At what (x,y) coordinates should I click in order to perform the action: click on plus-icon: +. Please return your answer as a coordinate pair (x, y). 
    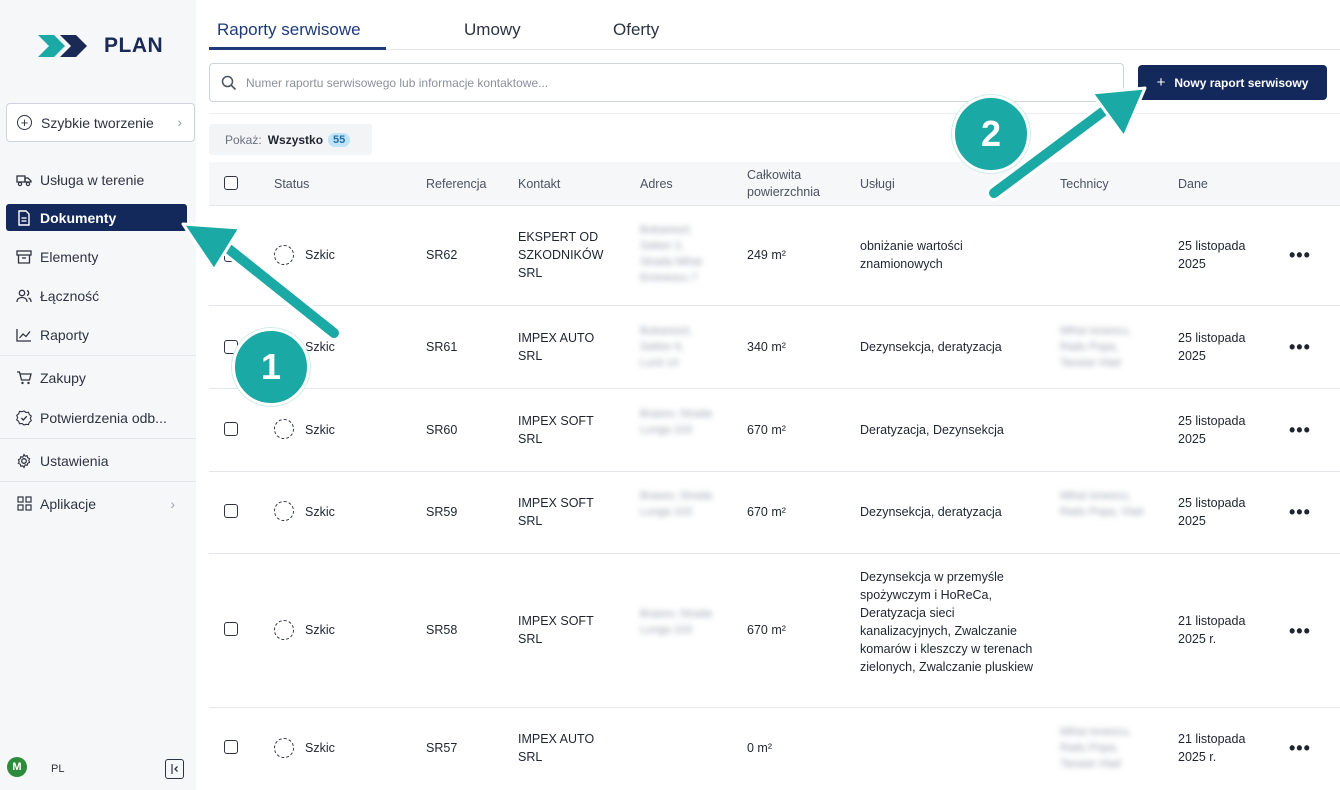
    Looking at the image, I should click on (1161, 82).